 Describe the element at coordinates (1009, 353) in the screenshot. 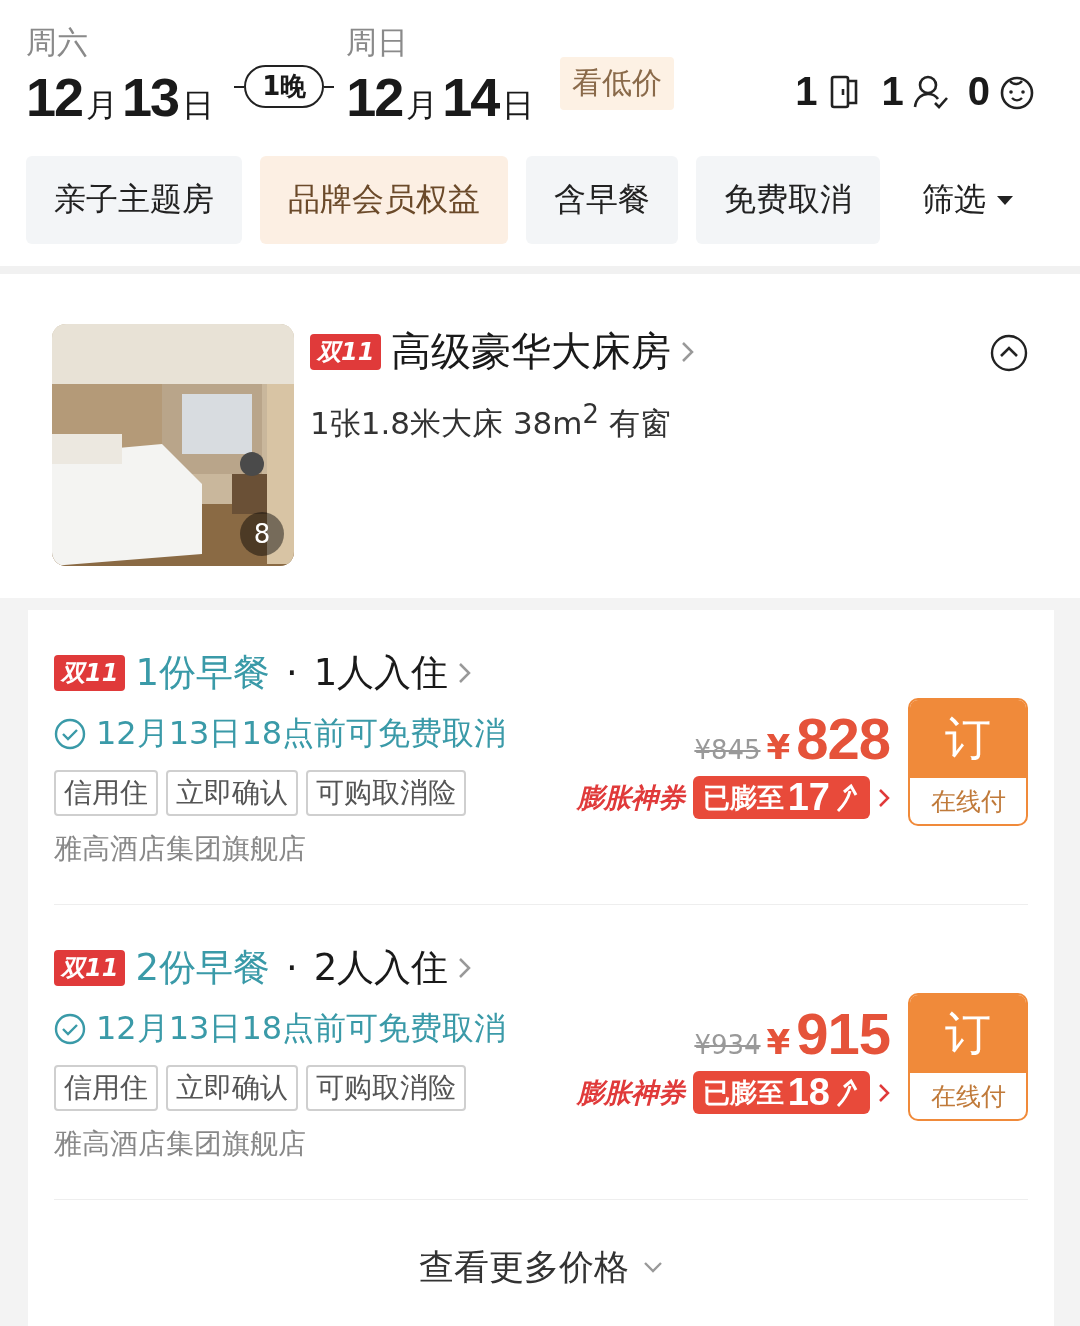

I see `collapse-icon` at that location.